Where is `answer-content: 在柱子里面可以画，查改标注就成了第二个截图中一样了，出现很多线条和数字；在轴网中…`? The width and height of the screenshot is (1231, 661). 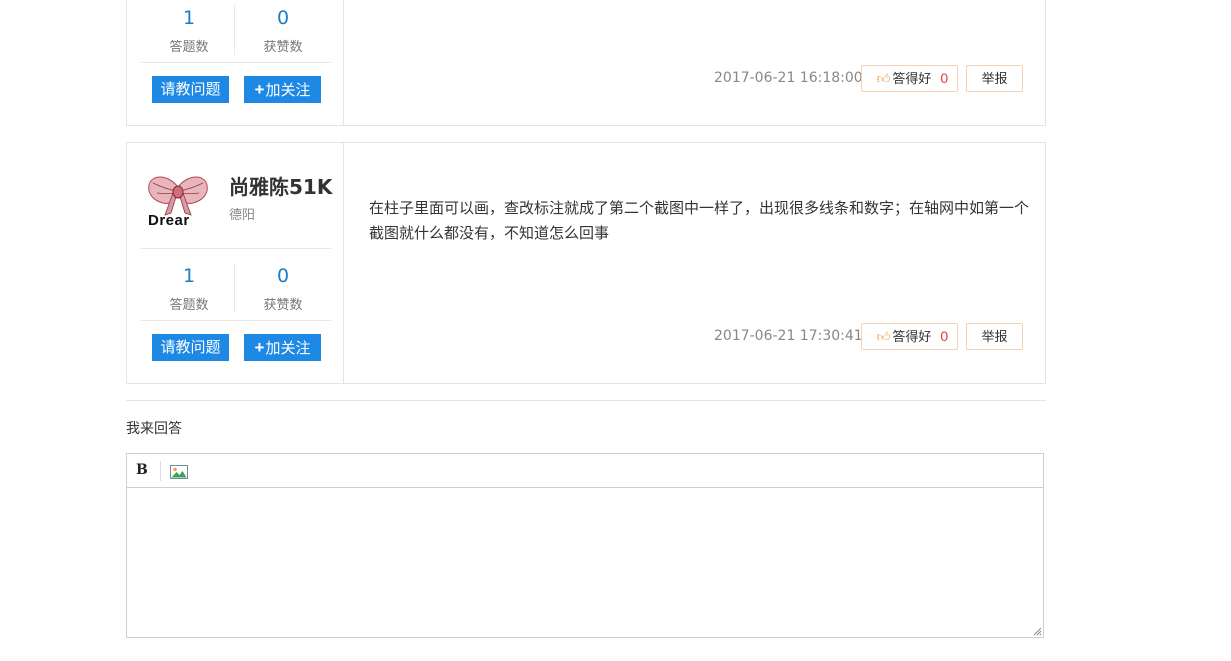
answer-content: 在柱子里面可以画，查改标注就成了第二个截图中一样了，出现很多线条和数字；在轴网中… is located at coordinates (699, 220).